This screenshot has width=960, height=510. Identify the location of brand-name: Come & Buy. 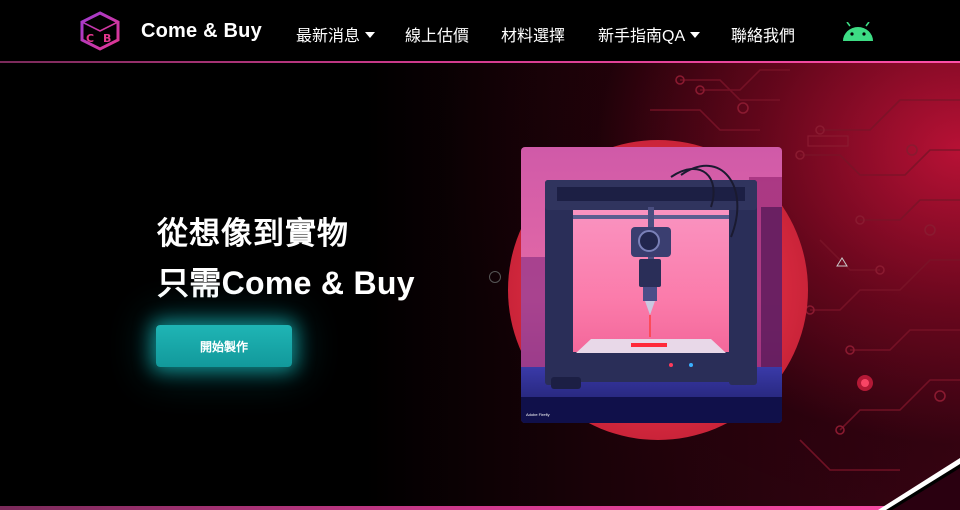
(201, 31).